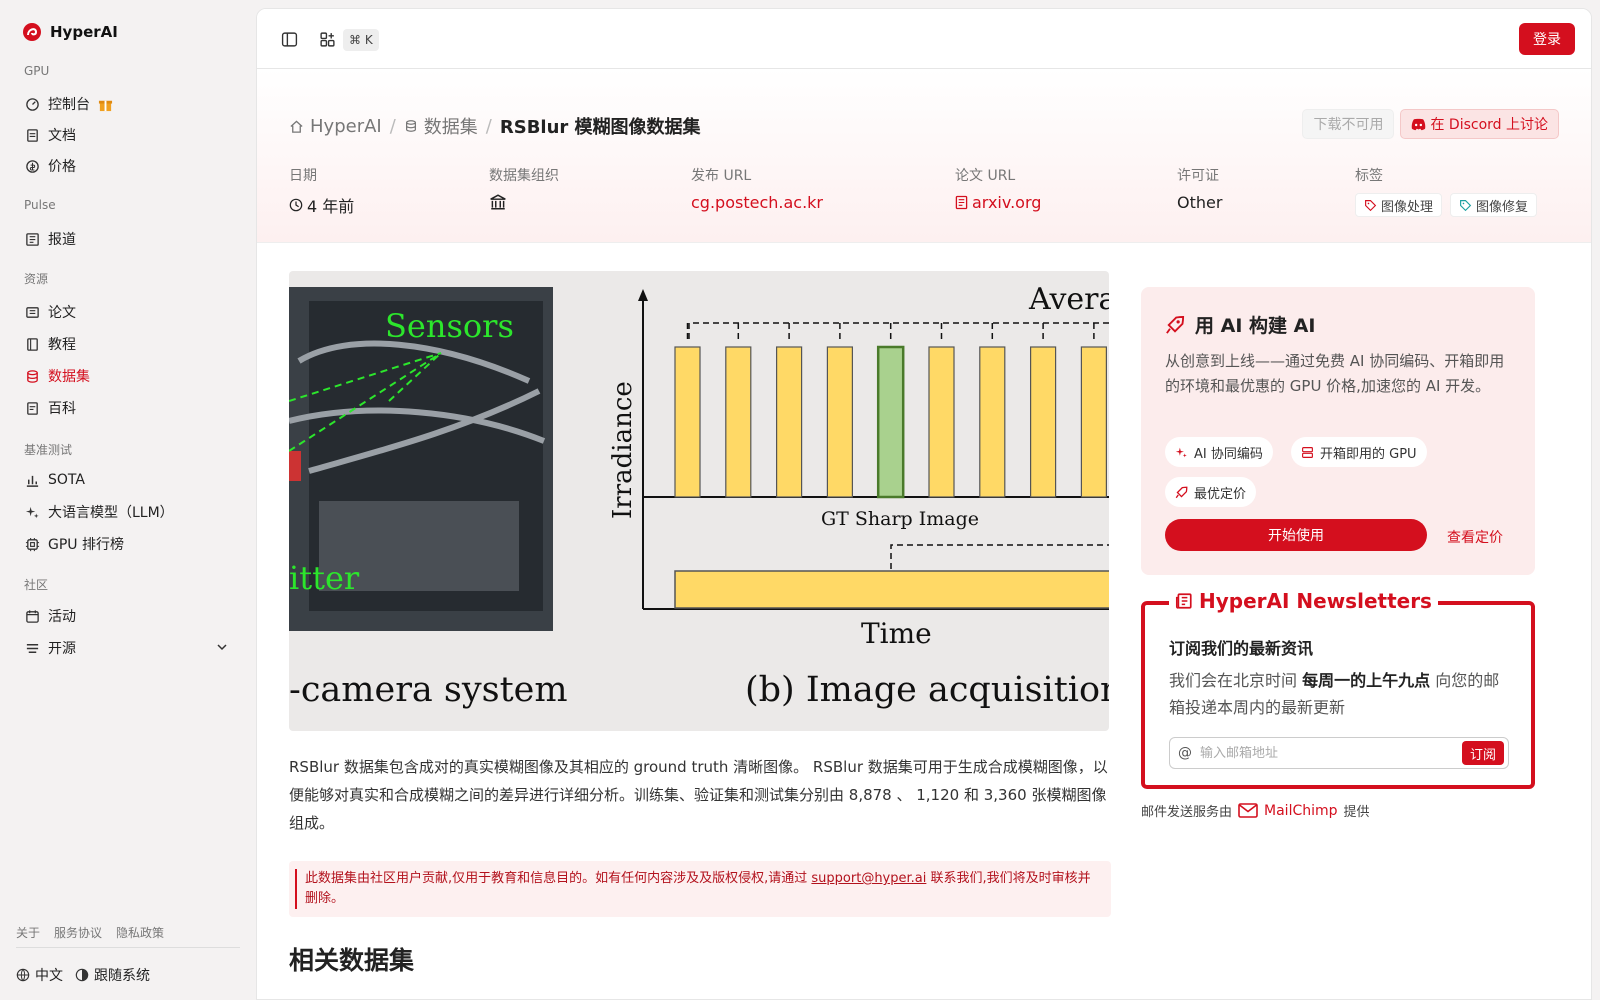 Image resolution: width=1600 pixels, height=1000 pixels. Describe the element at coordinates (84, 32) in the screenshot. I see `brand-name: HyperAI` at that location.